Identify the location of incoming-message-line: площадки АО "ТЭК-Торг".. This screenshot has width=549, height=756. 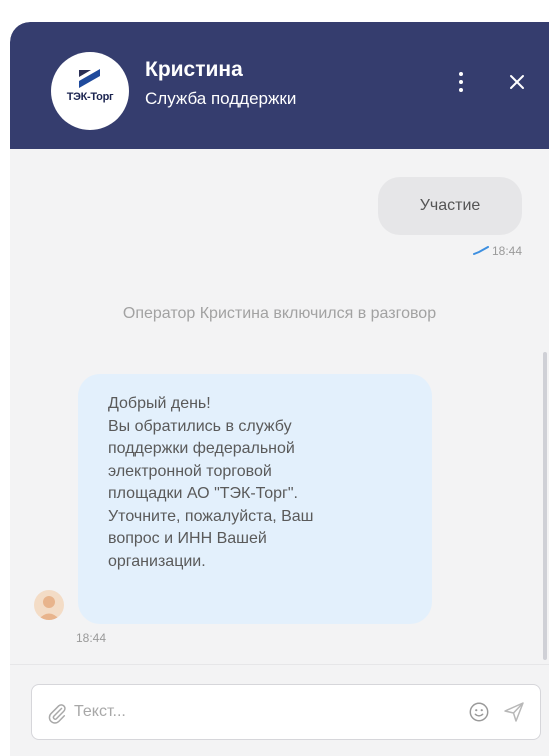
(203, 493).